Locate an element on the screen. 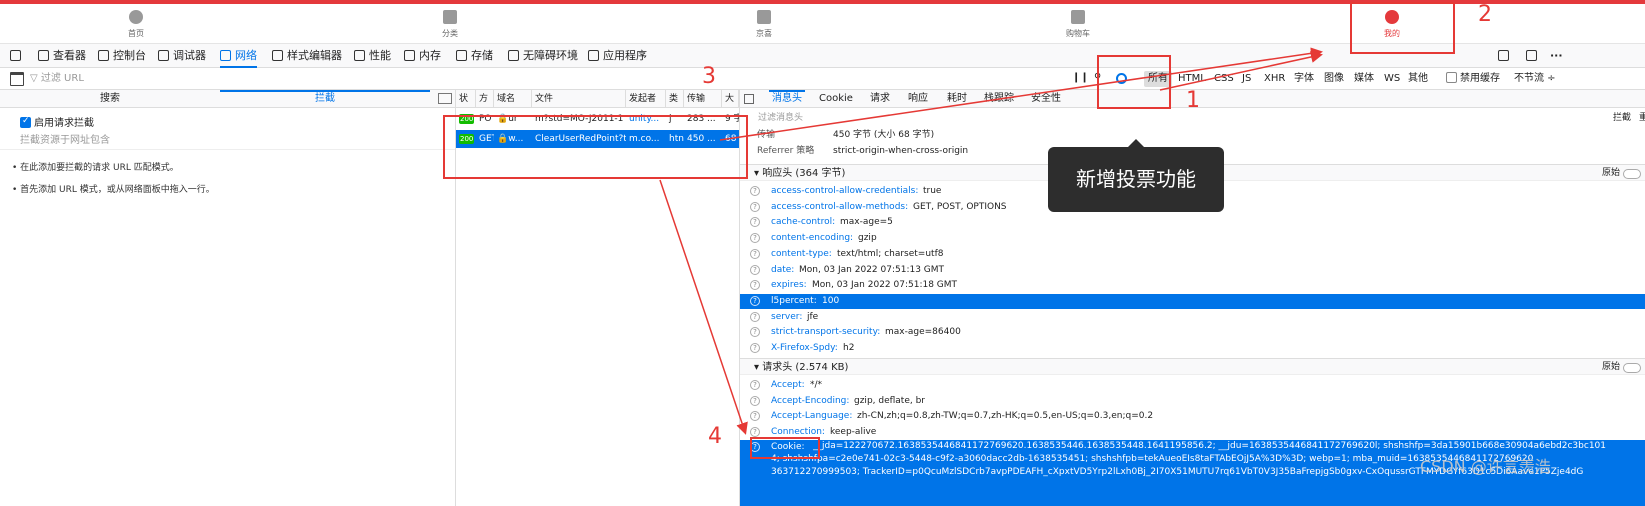 The width and height of the screenshot is (1645, 506). tab-search: 搜索 is located at coordinates (110, 99).